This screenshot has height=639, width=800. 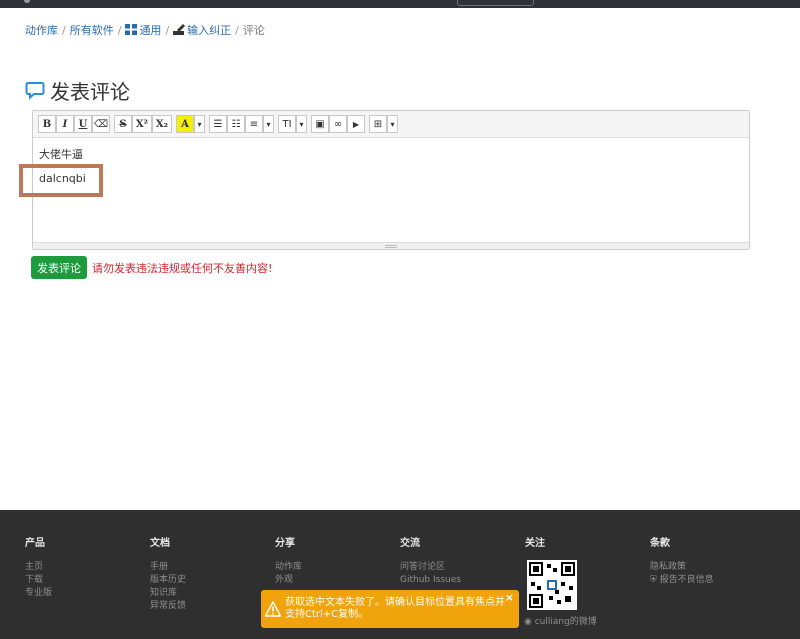 I want to click on breadcrumb-all-software: 所有软件, so click(x=92, y=30).